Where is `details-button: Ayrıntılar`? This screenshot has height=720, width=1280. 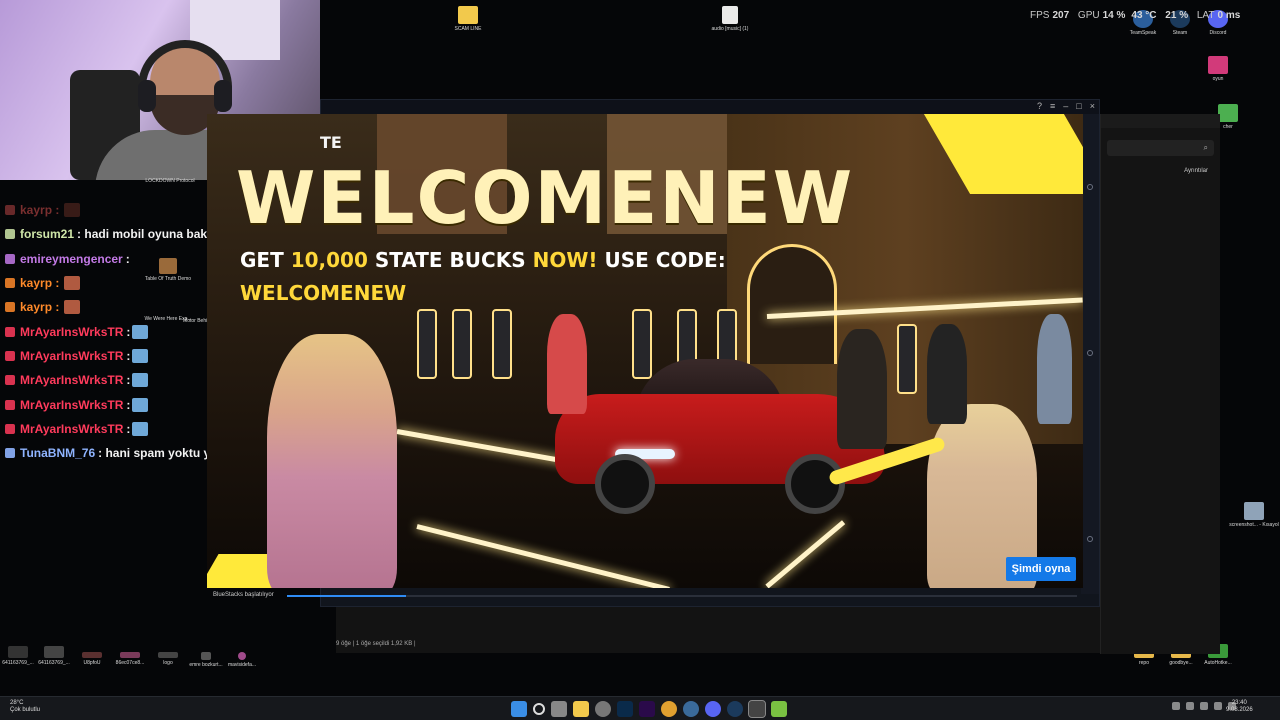
details-button: Ayrıntılar is located at coordinates (1160, 171).